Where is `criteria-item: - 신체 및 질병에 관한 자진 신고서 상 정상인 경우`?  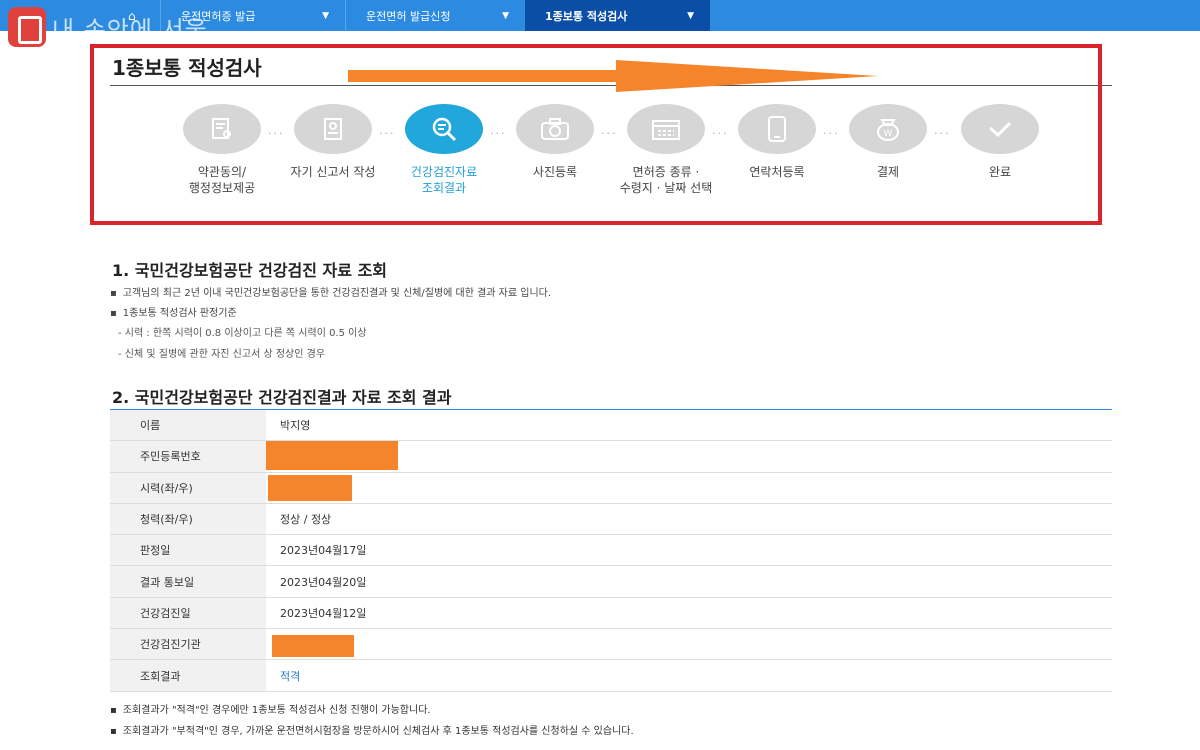 criteria-item: - 신체 및 질병에 관한 자진 신고서 상 정상인 경우 is located at coordinates (222, 354).